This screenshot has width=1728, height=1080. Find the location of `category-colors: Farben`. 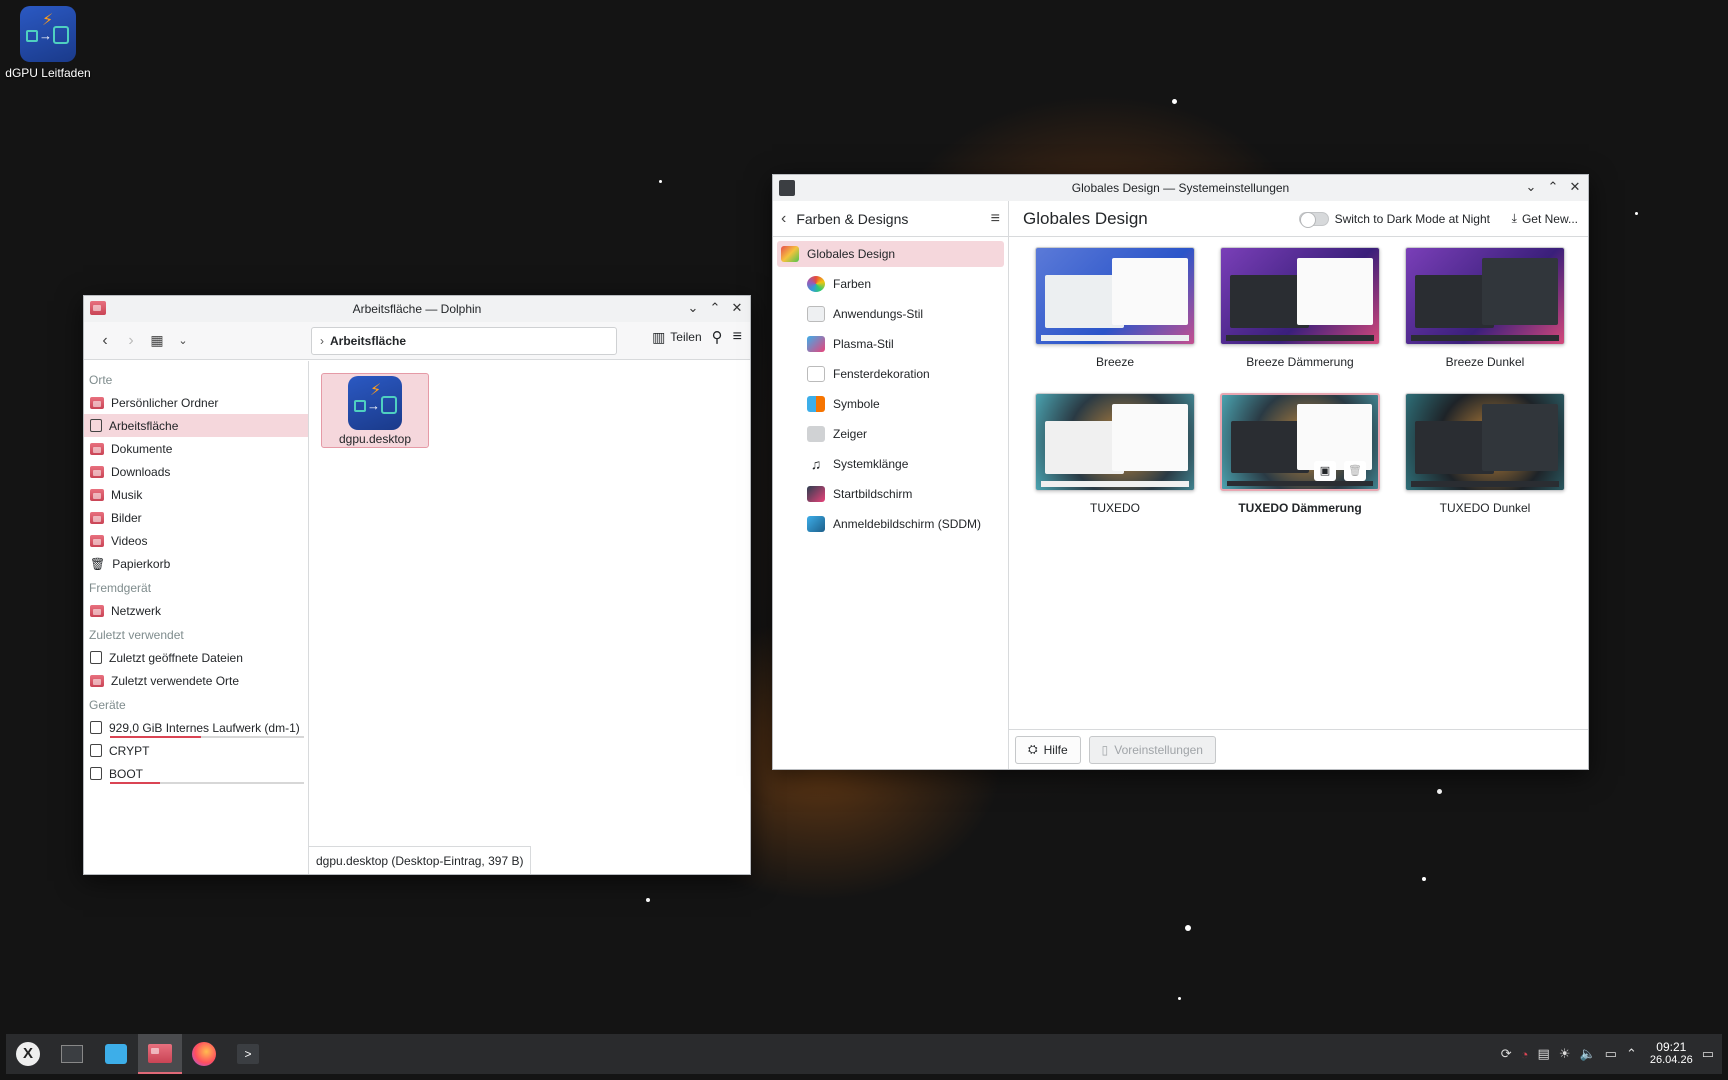

category-colors: Farben is located at coordinates (890, 284).